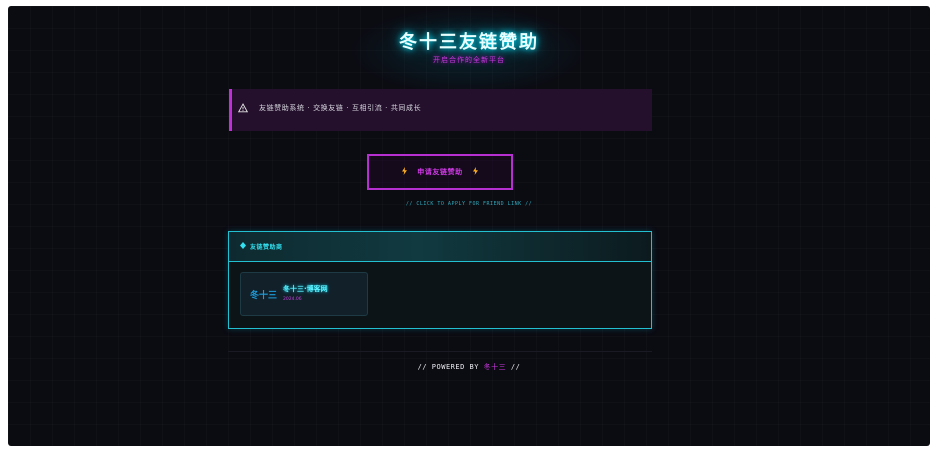  Describe the element at coordinates (266, 247) in the screenshot. I see `sponsor-panel-title: 友链赞助商` at that location.